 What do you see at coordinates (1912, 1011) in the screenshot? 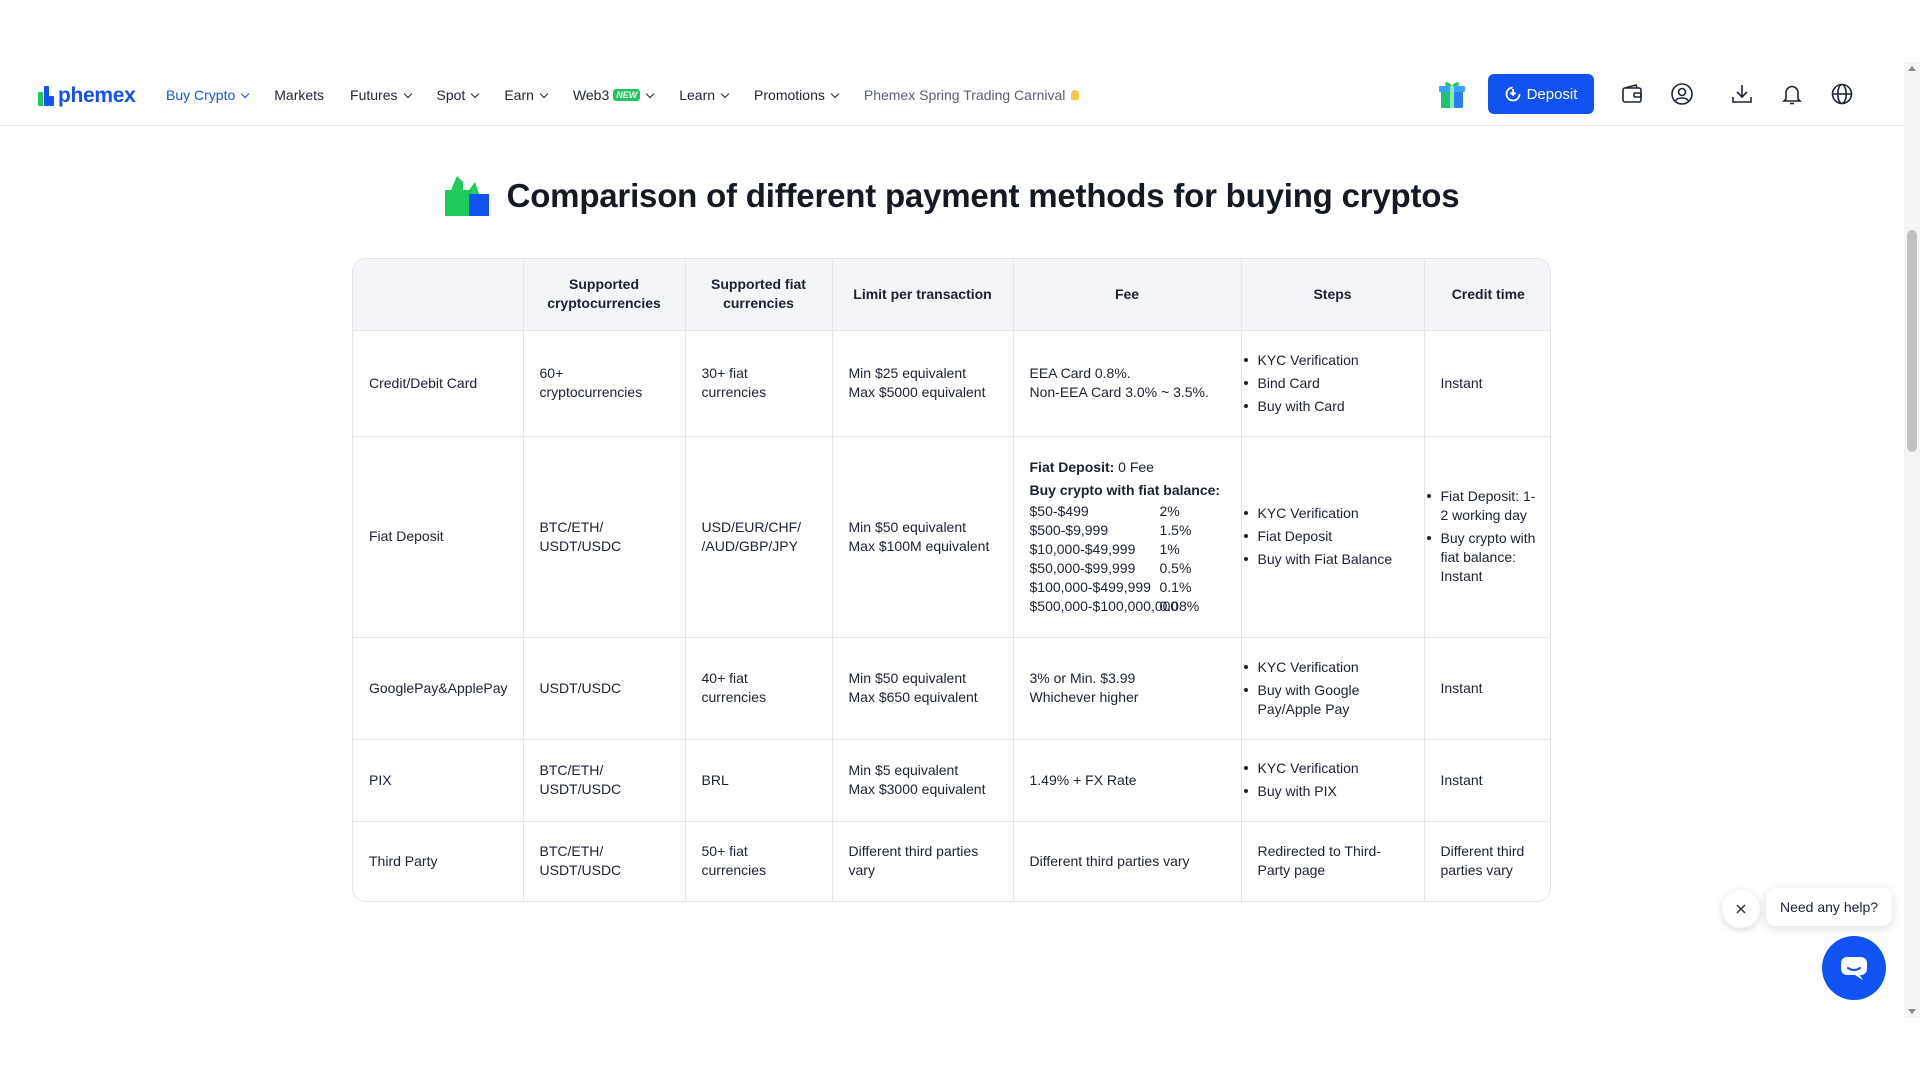
I see `scroll-down-arrow-icon` at bounding box center [1912, 1011].